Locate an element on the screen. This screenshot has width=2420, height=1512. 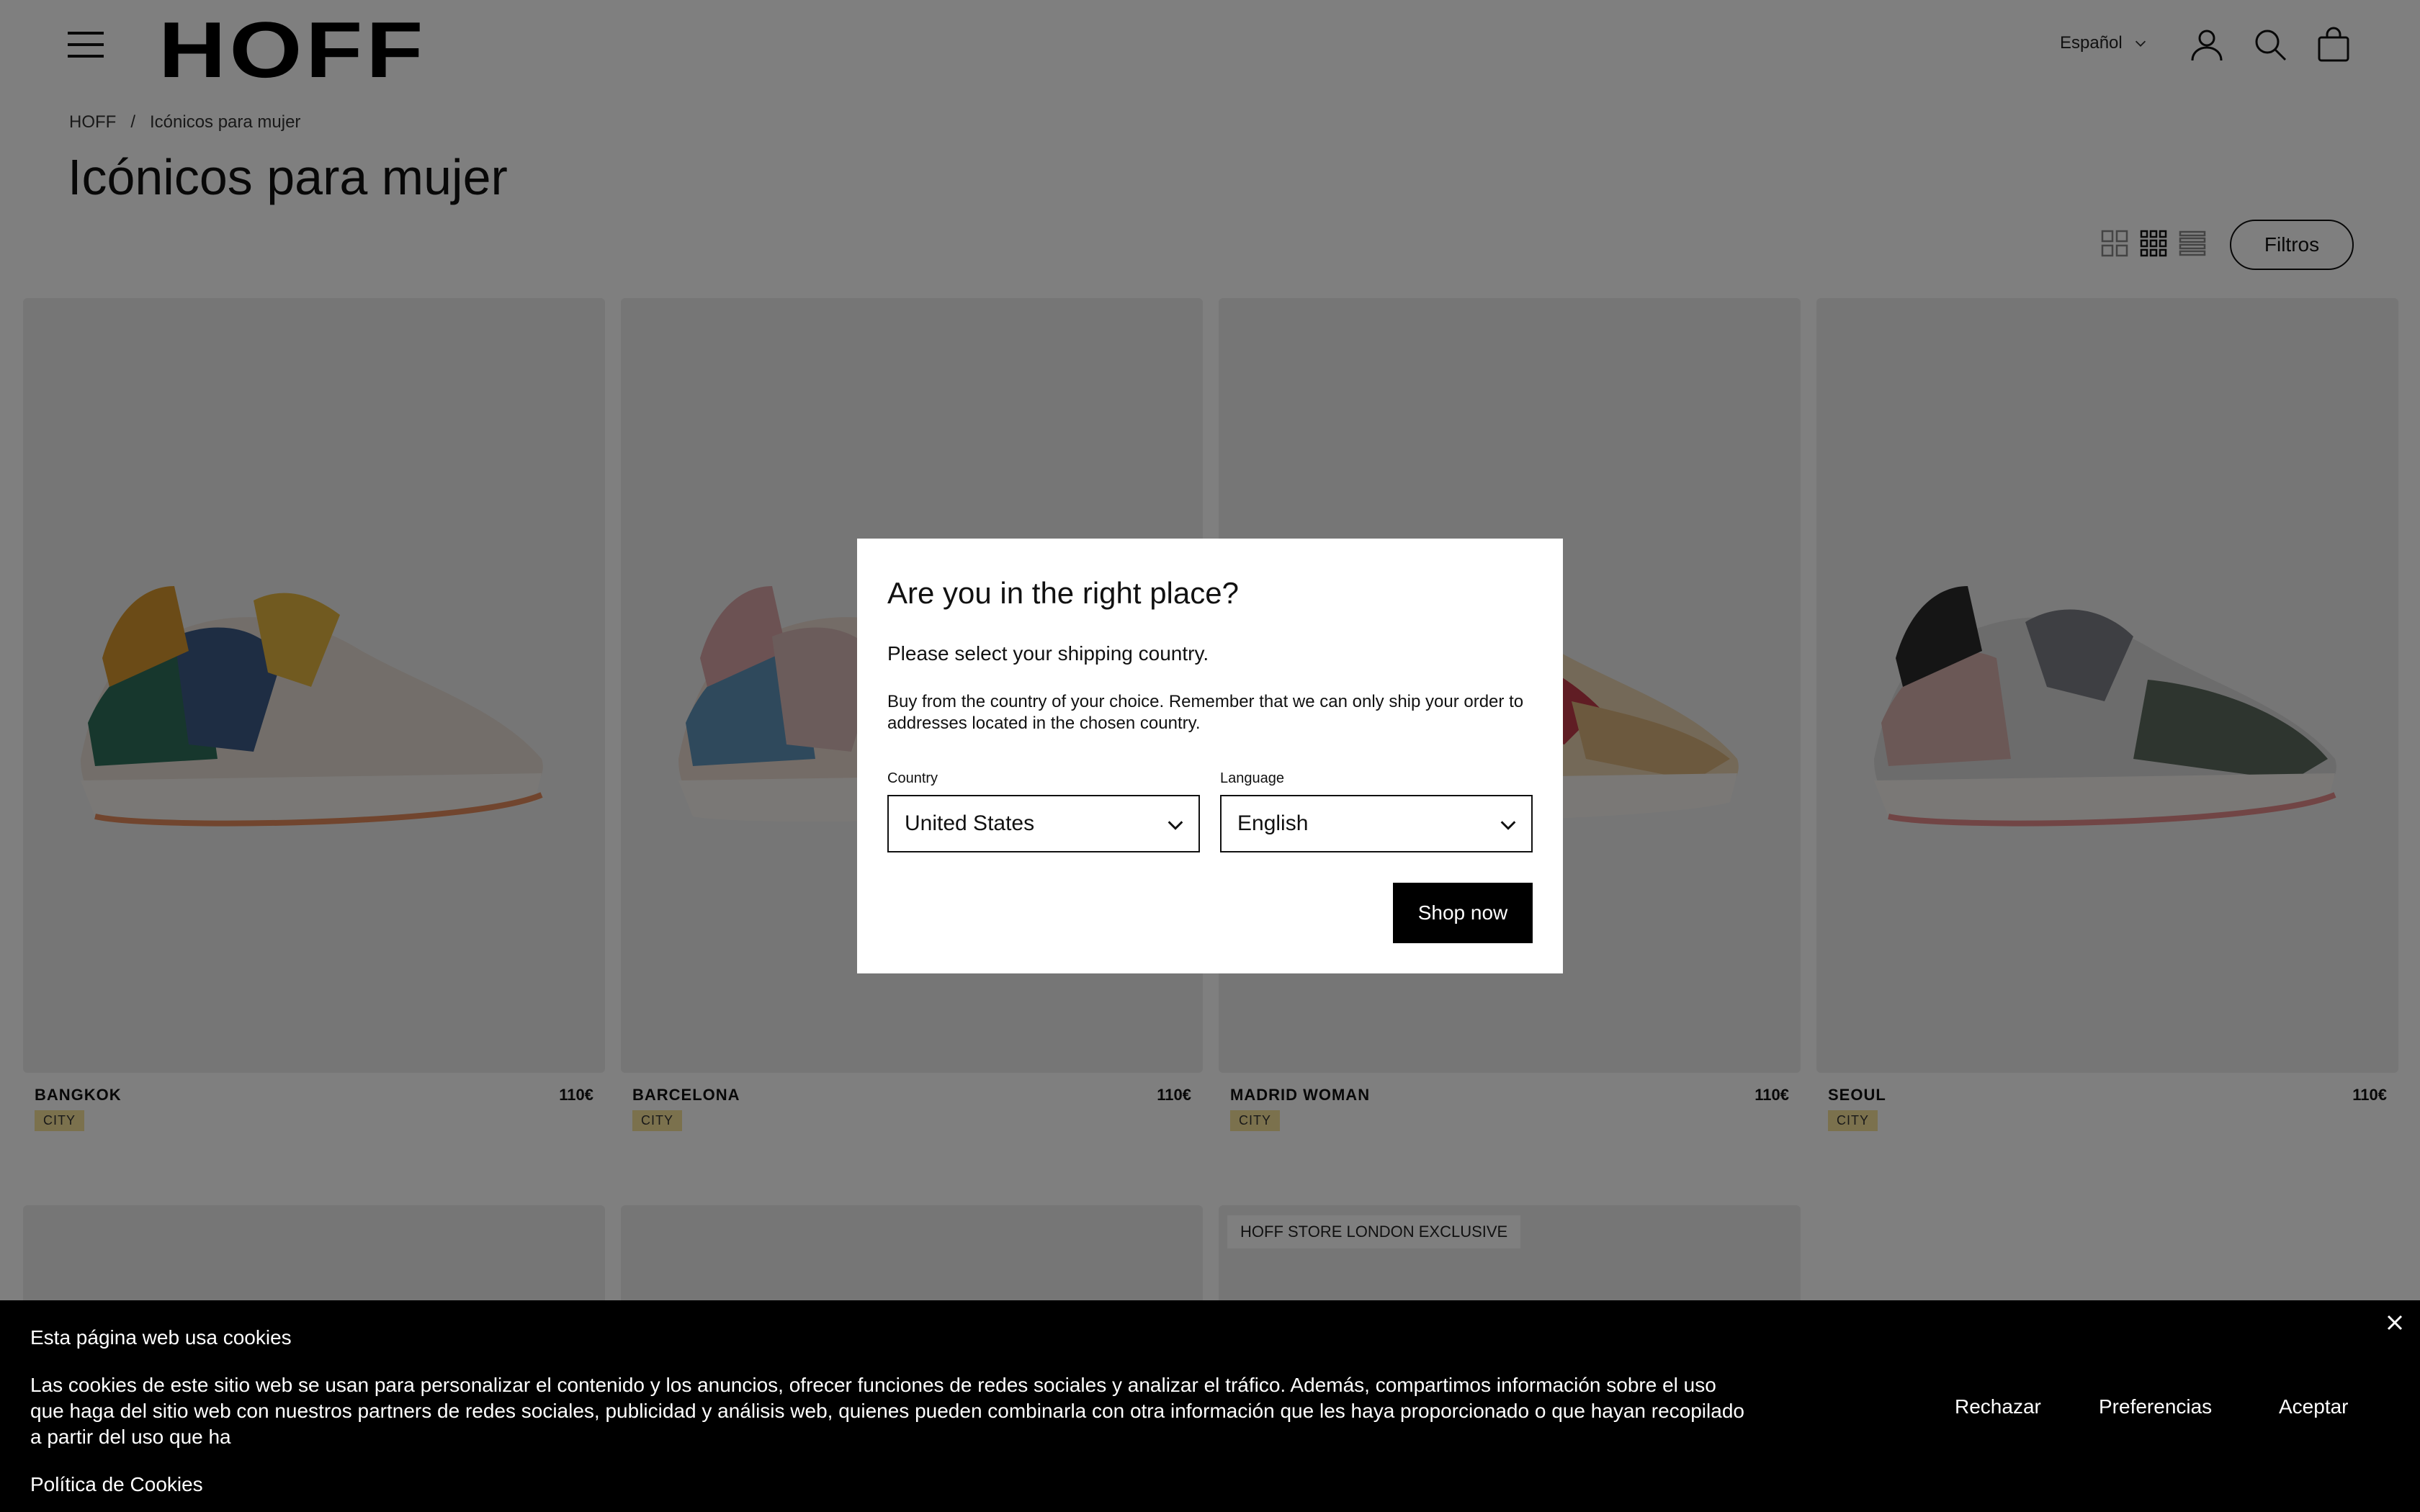
language-value: English is located at coordinates (1273, 823).